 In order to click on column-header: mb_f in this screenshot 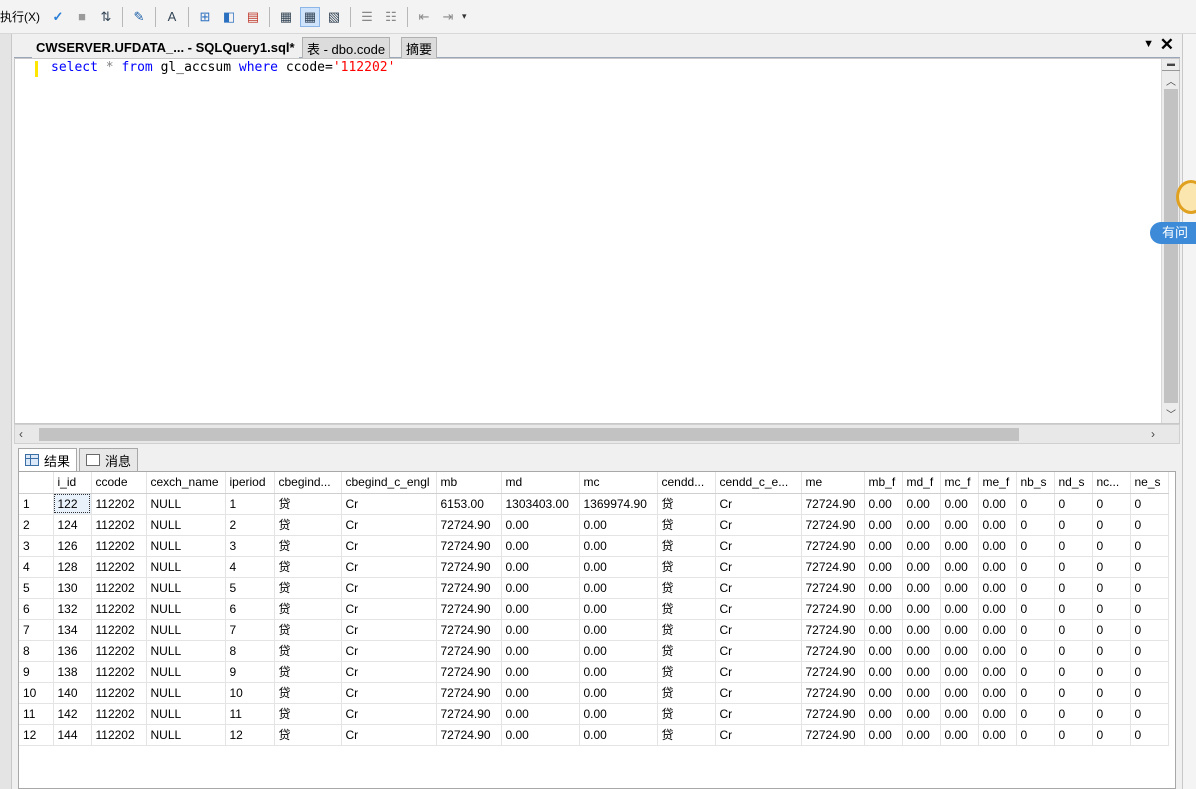, I will do `click(883, 483)`.